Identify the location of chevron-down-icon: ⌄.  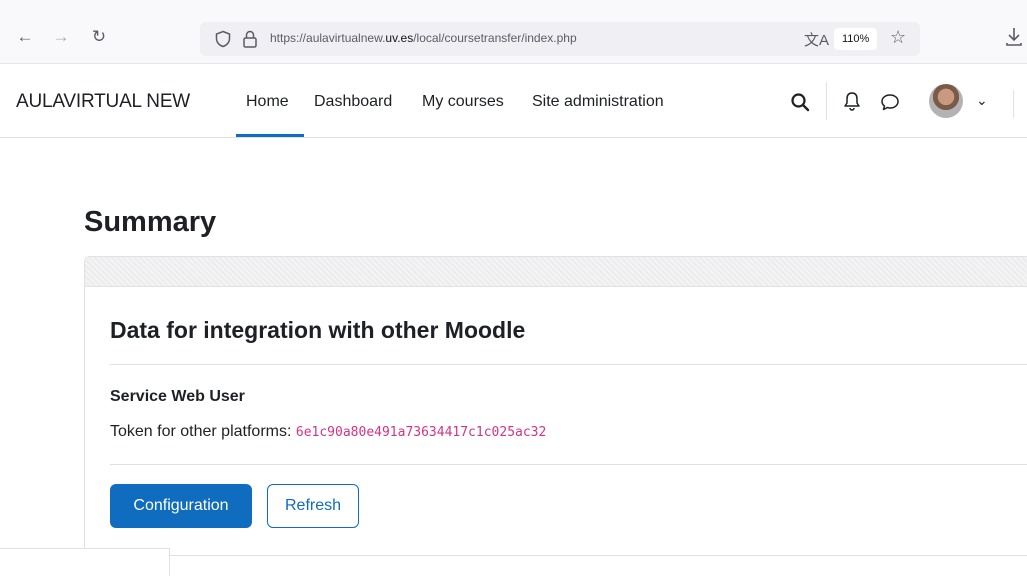
(982, 100).